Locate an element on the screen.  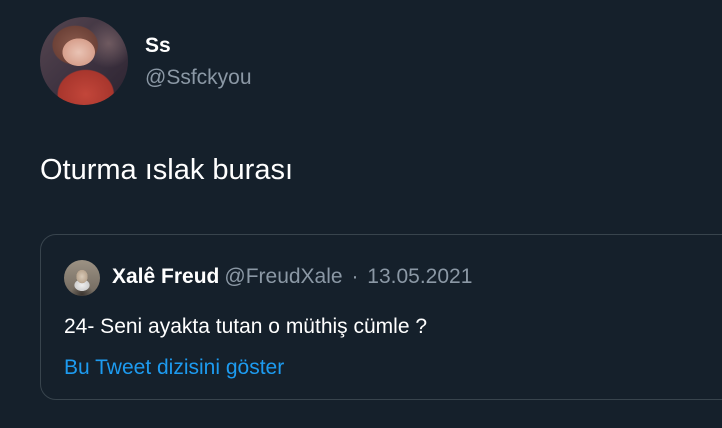
quoted-tweet-header: Xalê Freud @FreudXale · 13.05.2021 is located at coordinates (292, 277).